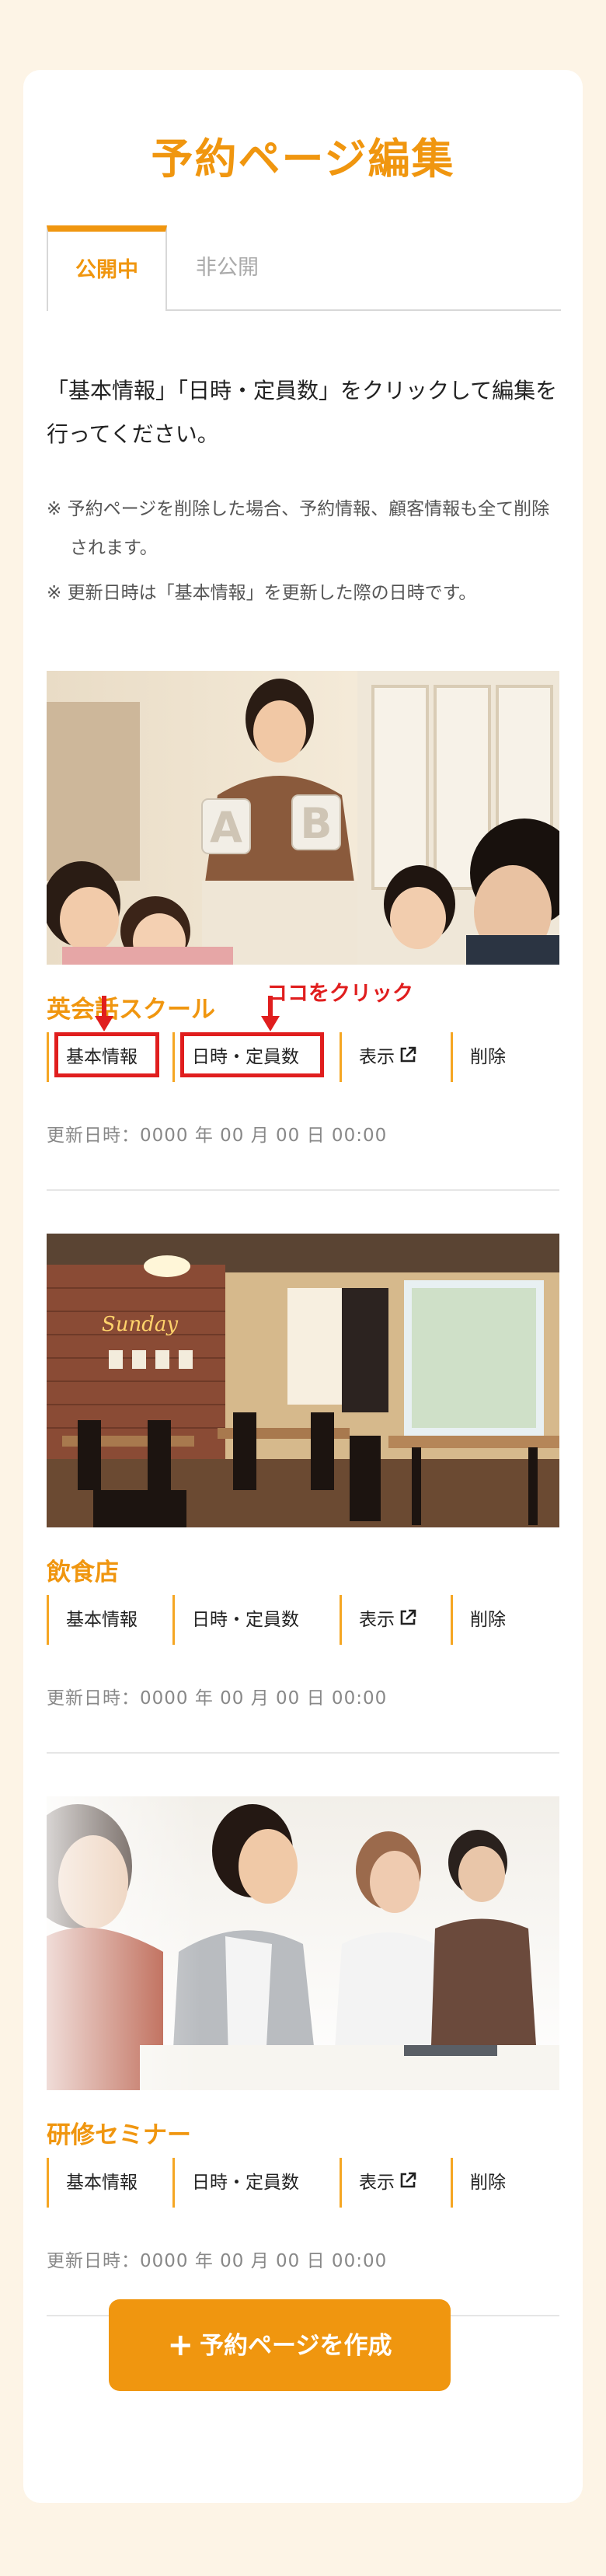 The width and height of the screenshot is (606, 2576). What do you see at coordinates (339, 994) in the screenshot?
I see `click-here-annotation: ココをクリック` at bounding box center [339, 994].